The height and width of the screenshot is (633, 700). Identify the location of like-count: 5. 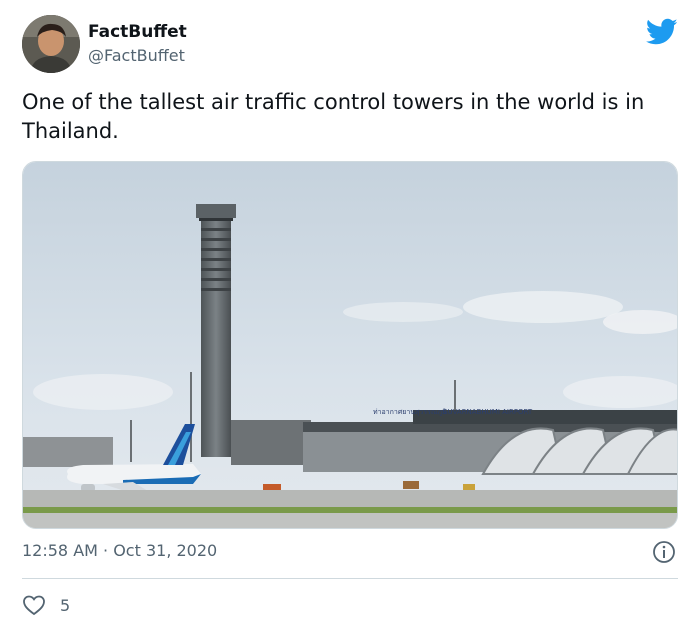
(65, 605).